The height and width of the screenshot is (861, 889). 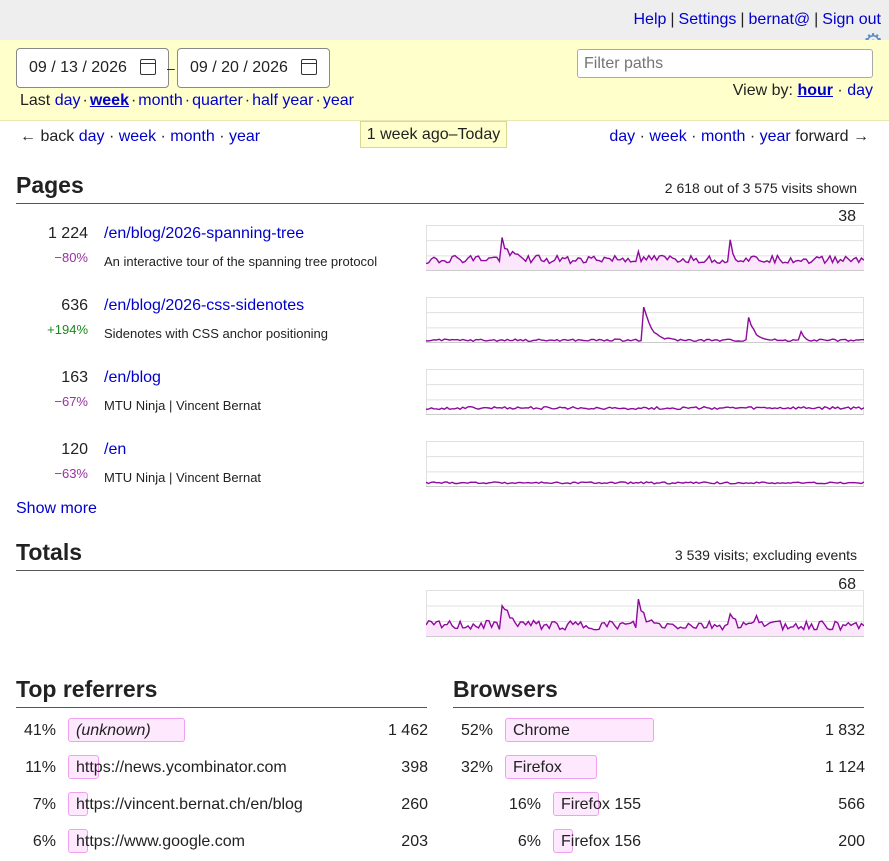 I want to click on visit-count: 120, so click(x=74, y=449).